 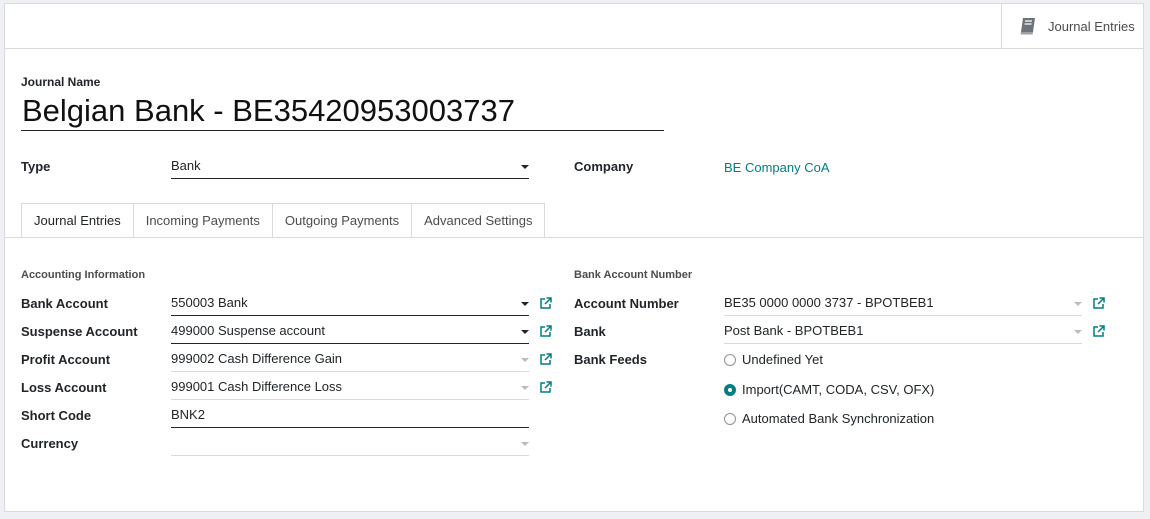 I want to click on bank-feeds-option-import: Import(CAMT, CODA, CSV, OFX), so click(x=829, y=389).